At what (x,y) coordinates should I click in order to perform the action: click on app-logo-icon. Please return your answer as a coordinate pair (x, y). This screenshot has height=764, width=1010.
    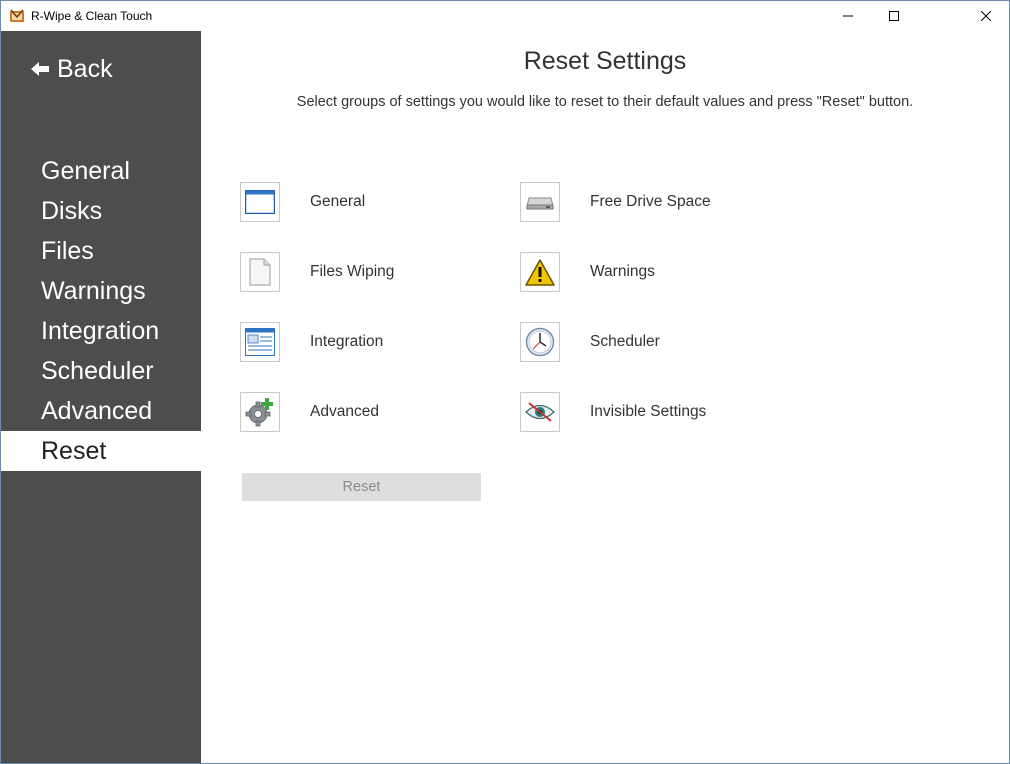
    Looking at the image, I should click on (17, 16).